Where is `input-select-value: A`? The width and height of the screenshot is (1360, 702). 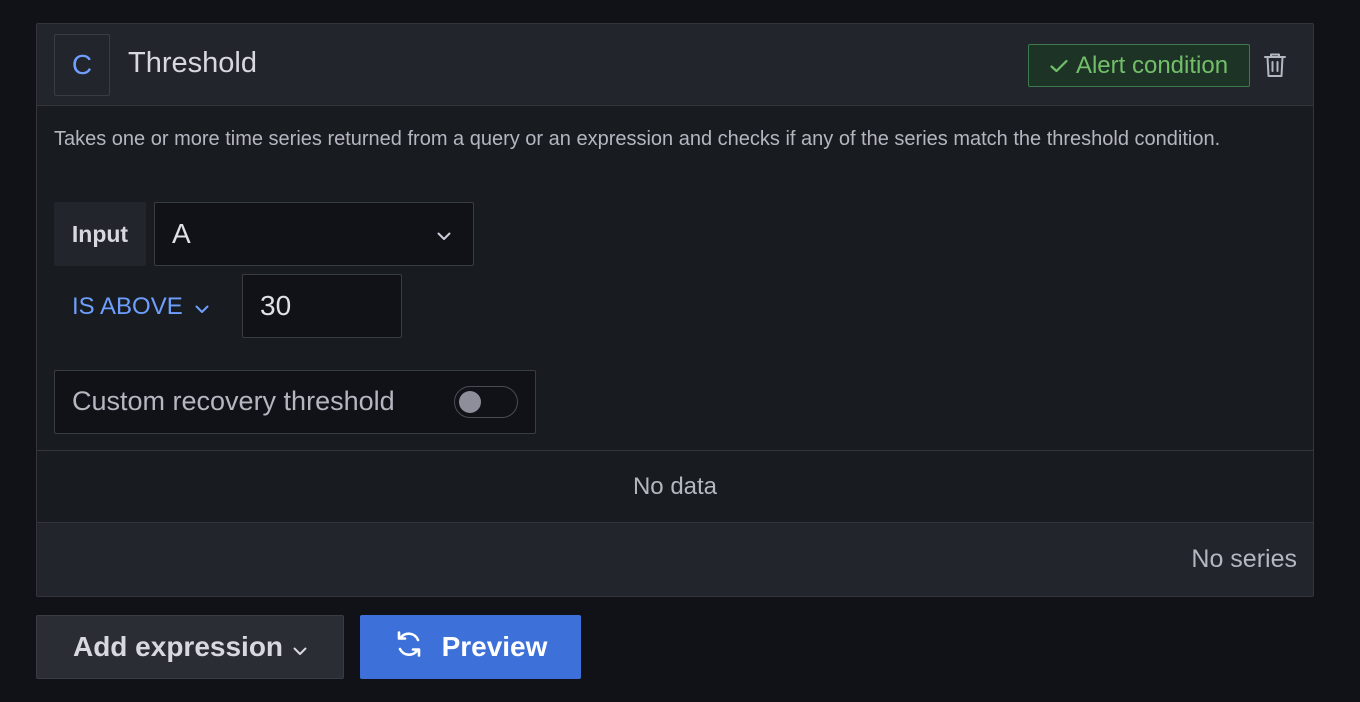 input-select-value: A is located at coordinates (181, 233).